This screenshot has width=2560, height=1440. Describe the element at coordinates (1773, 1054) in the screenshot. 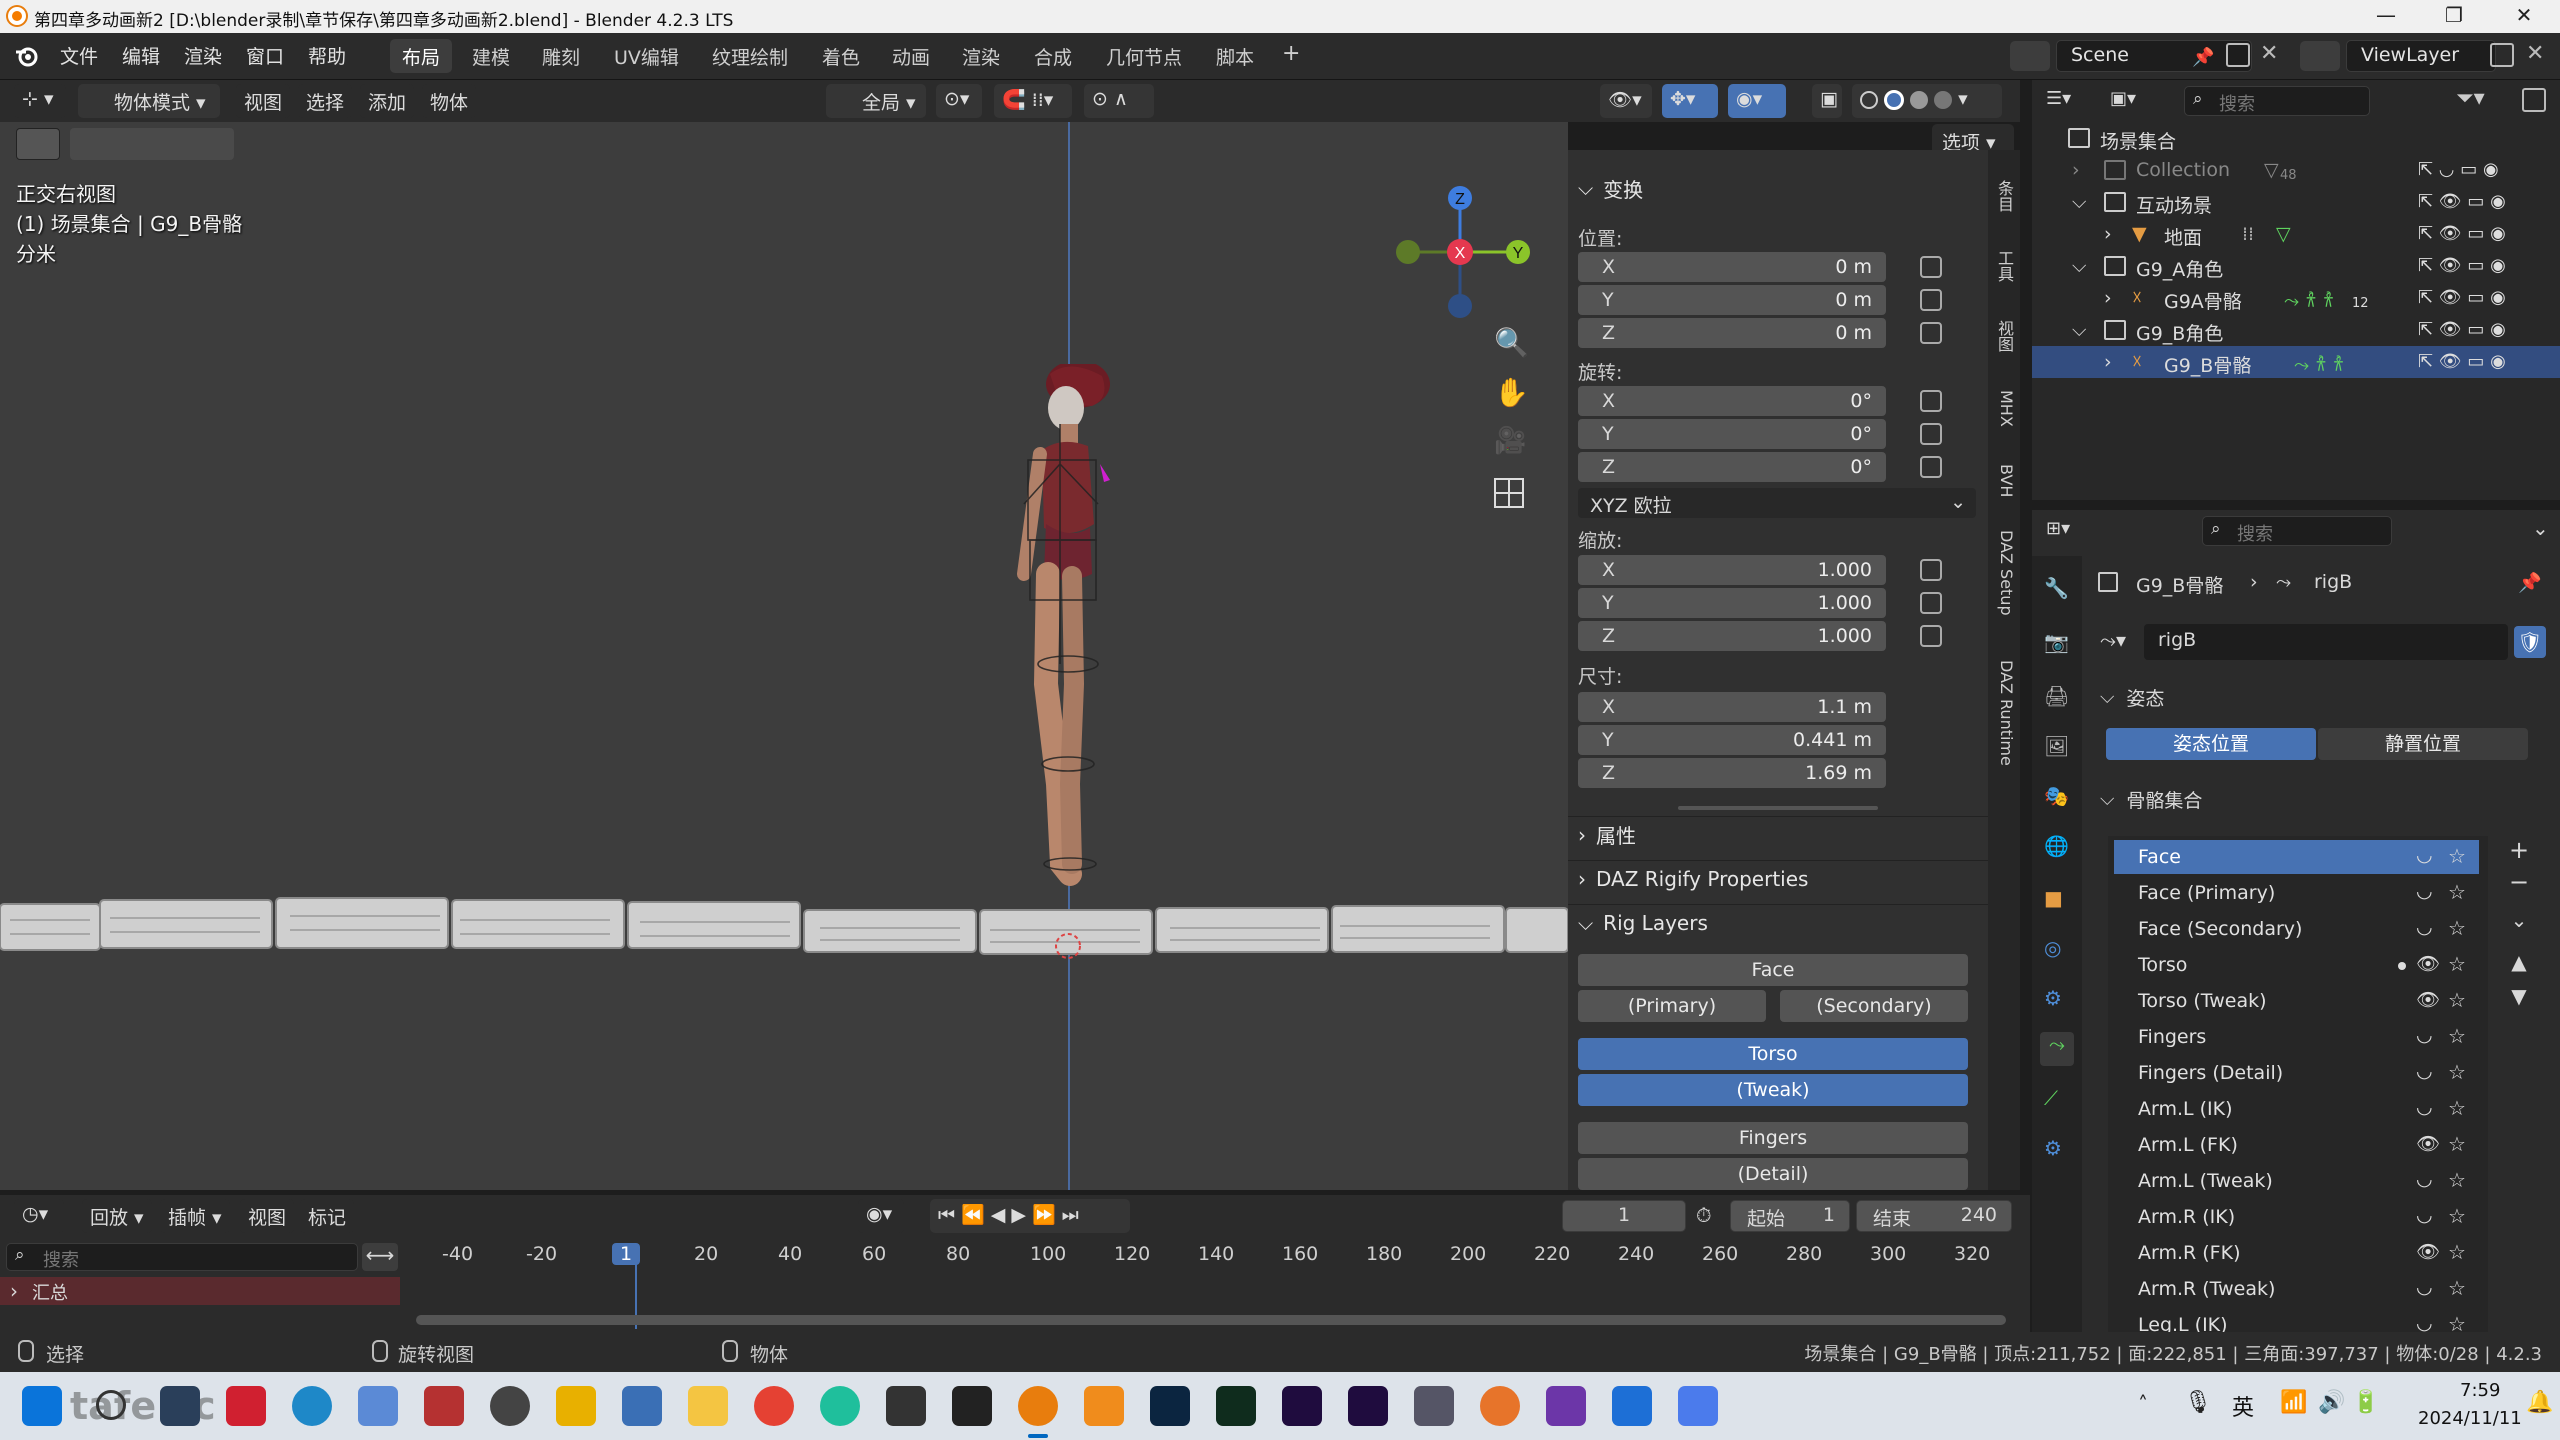

I see `rig-layer-torso-button: Torso` at that location.